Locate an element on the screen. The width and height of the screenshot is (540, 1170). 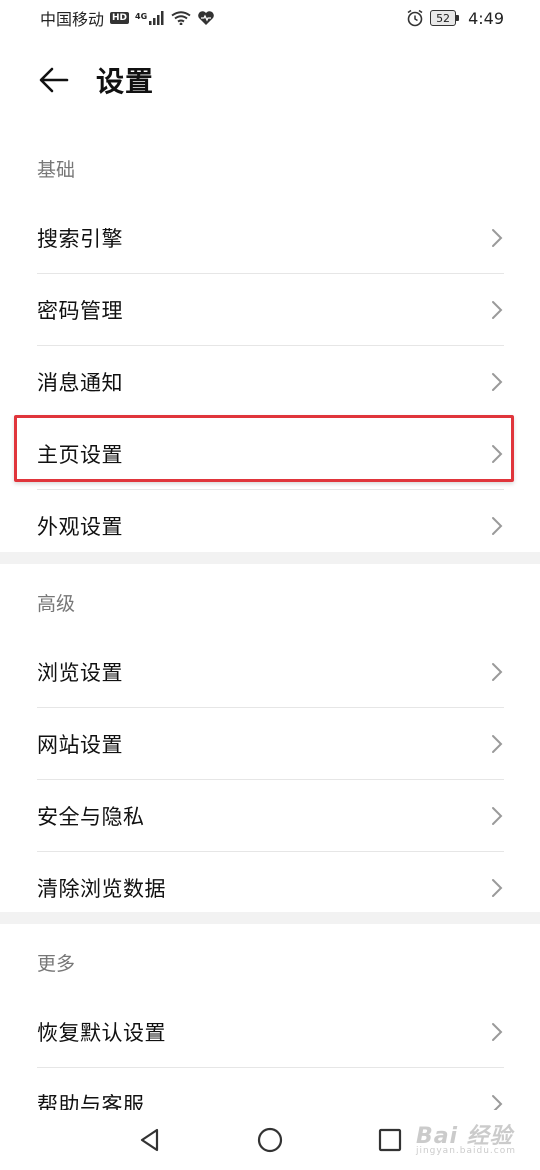
item-label: 外观设置 is located at coordinates (80, 527).